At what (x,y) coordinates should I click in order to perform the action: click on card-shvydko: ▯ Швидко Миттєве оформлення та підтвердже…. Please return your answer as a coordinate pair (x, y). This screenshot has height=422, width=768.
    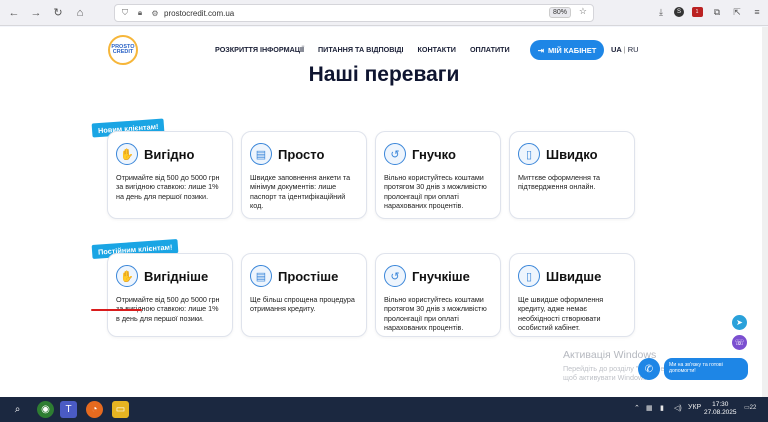
    Looking at the image, I should click on (572, 175).